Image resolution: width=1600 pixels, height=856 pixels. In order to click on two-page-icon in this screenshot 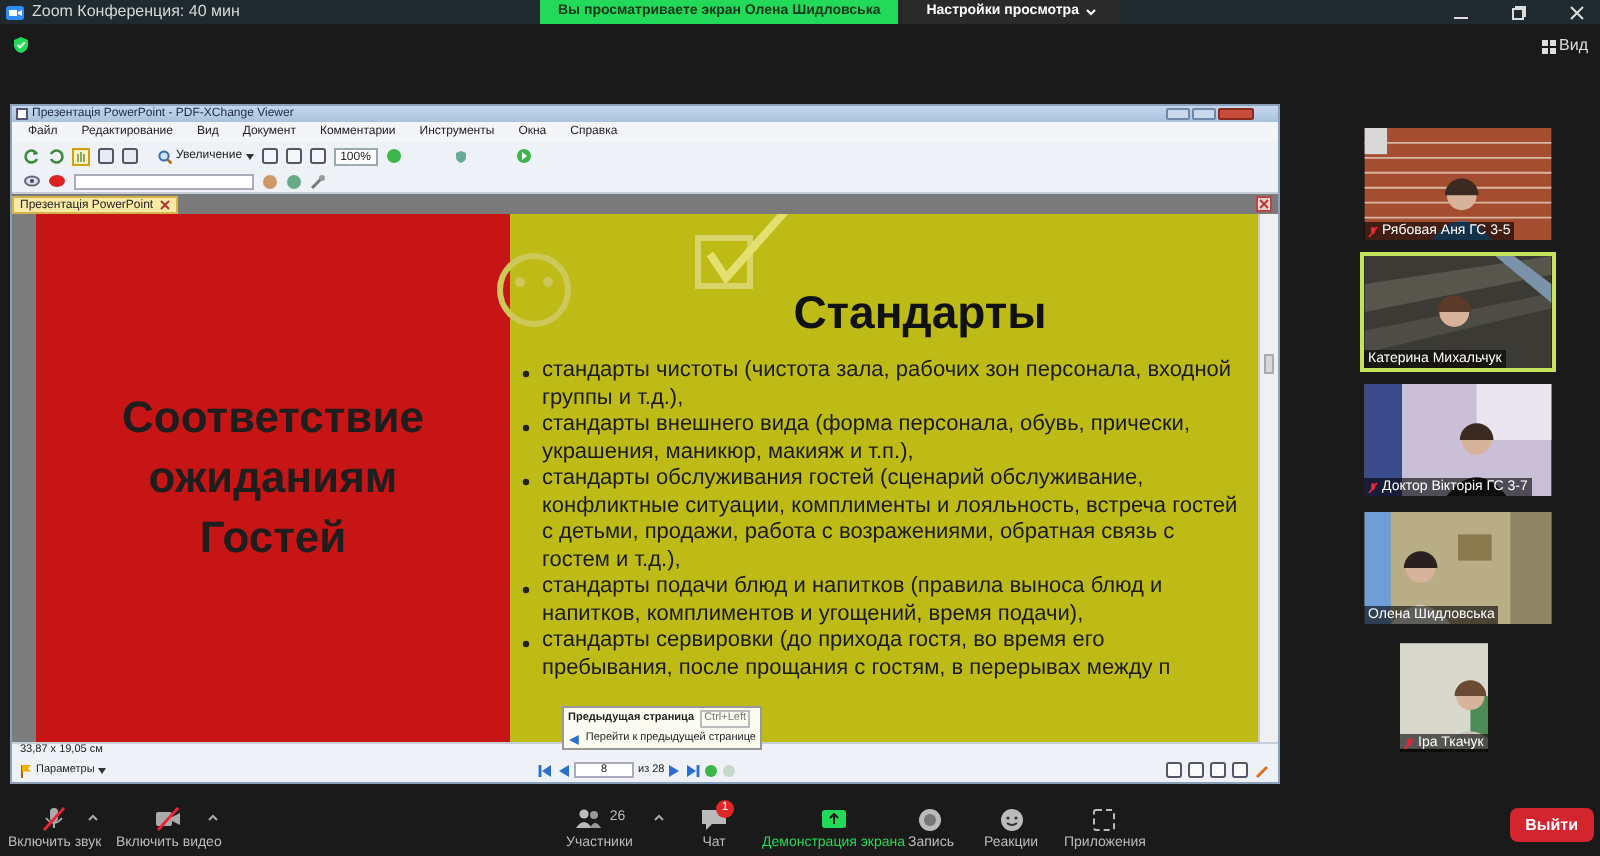, I will do `click(1218, 770)`.